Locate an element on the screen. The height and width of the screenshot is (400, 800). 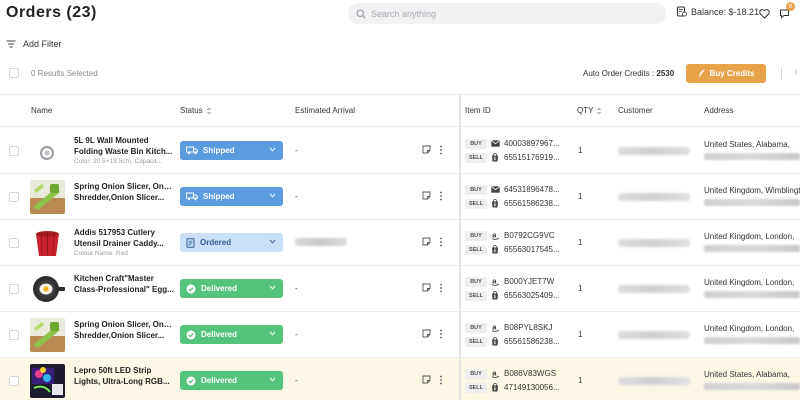
select-all-checkbox is located at coordinates (14, 73).